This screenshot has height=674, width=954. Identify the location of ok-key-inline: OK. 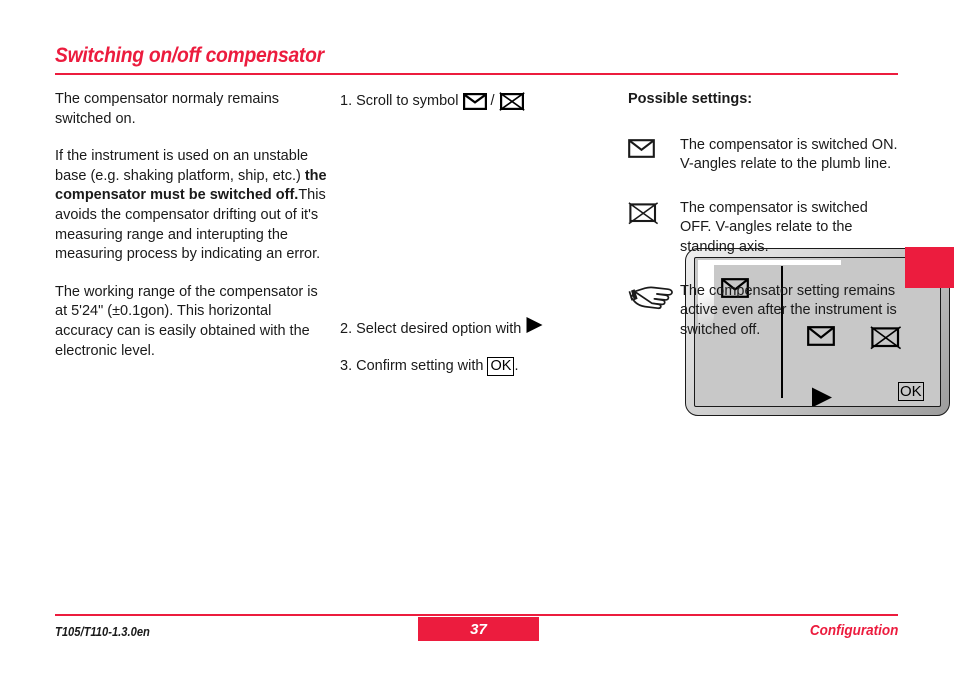
(501, 366).